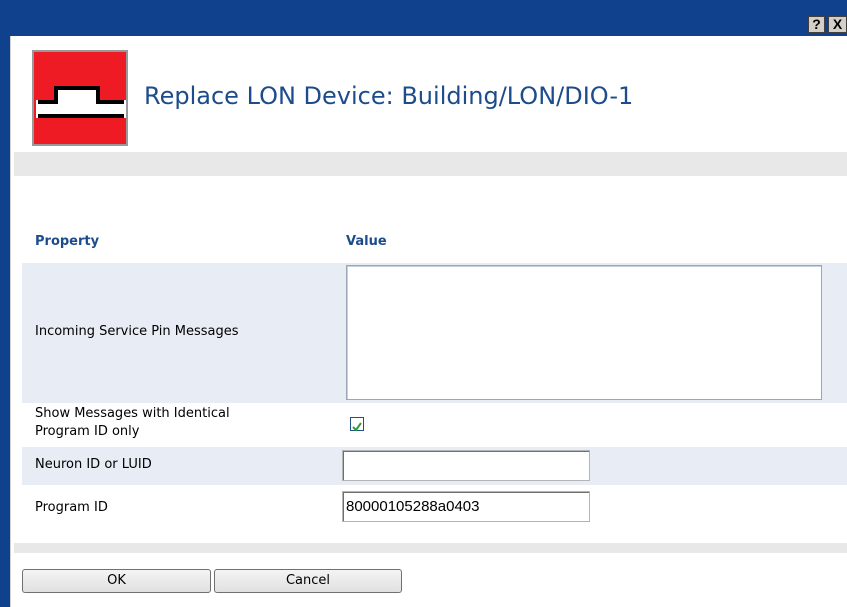 Image resolution: width=847 pixels, height=607 pixels. Describe the element at coordinates (116, 581) in the screenshot. I see `ok-button: OK` at that location.